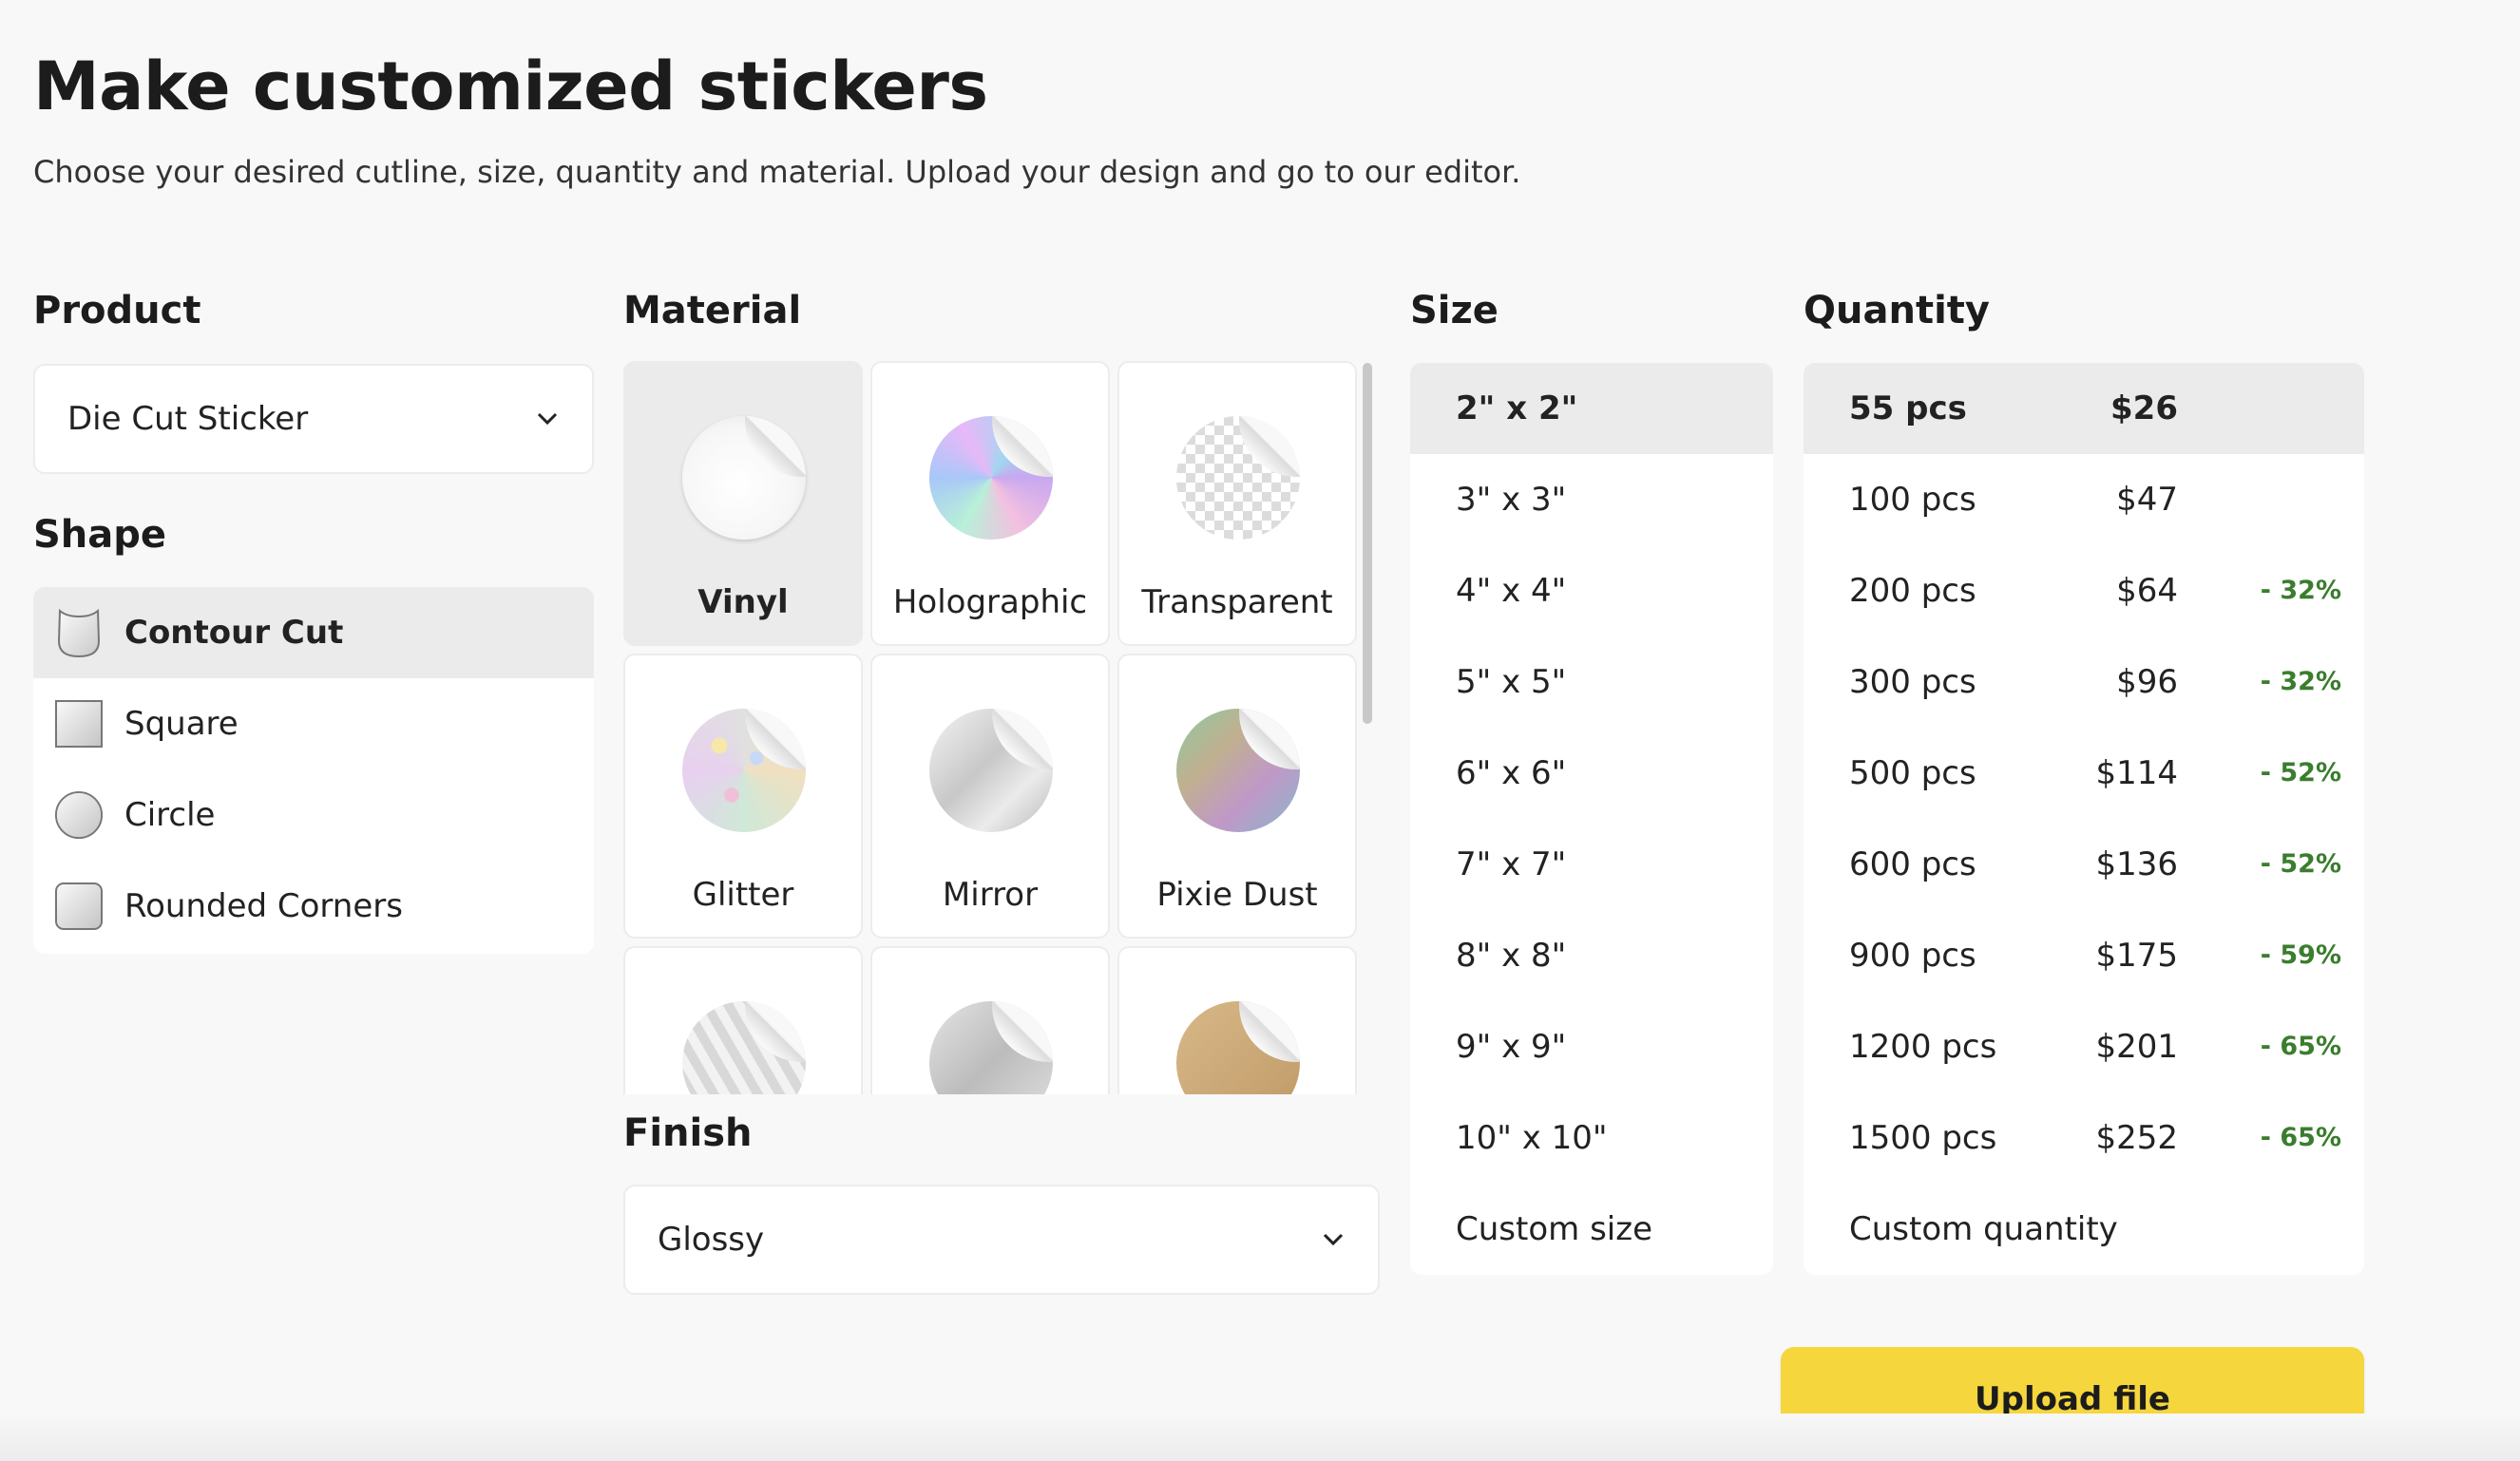 The image size is (2520, 1461). I want to click on prism-swatch, so click(744, 1047).